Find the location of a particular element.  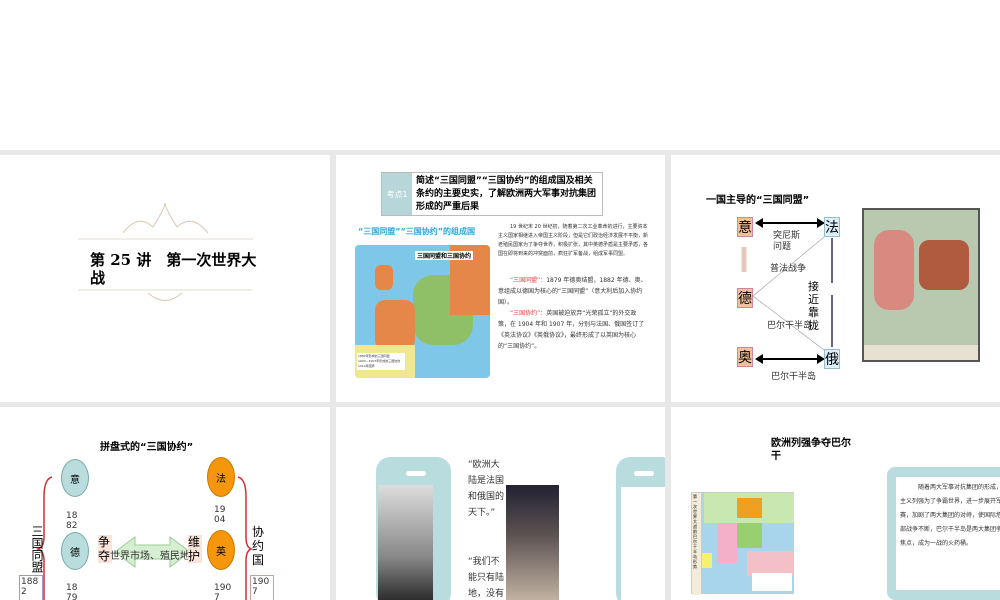

country-france: 法 is located at coordinates (832, 227).